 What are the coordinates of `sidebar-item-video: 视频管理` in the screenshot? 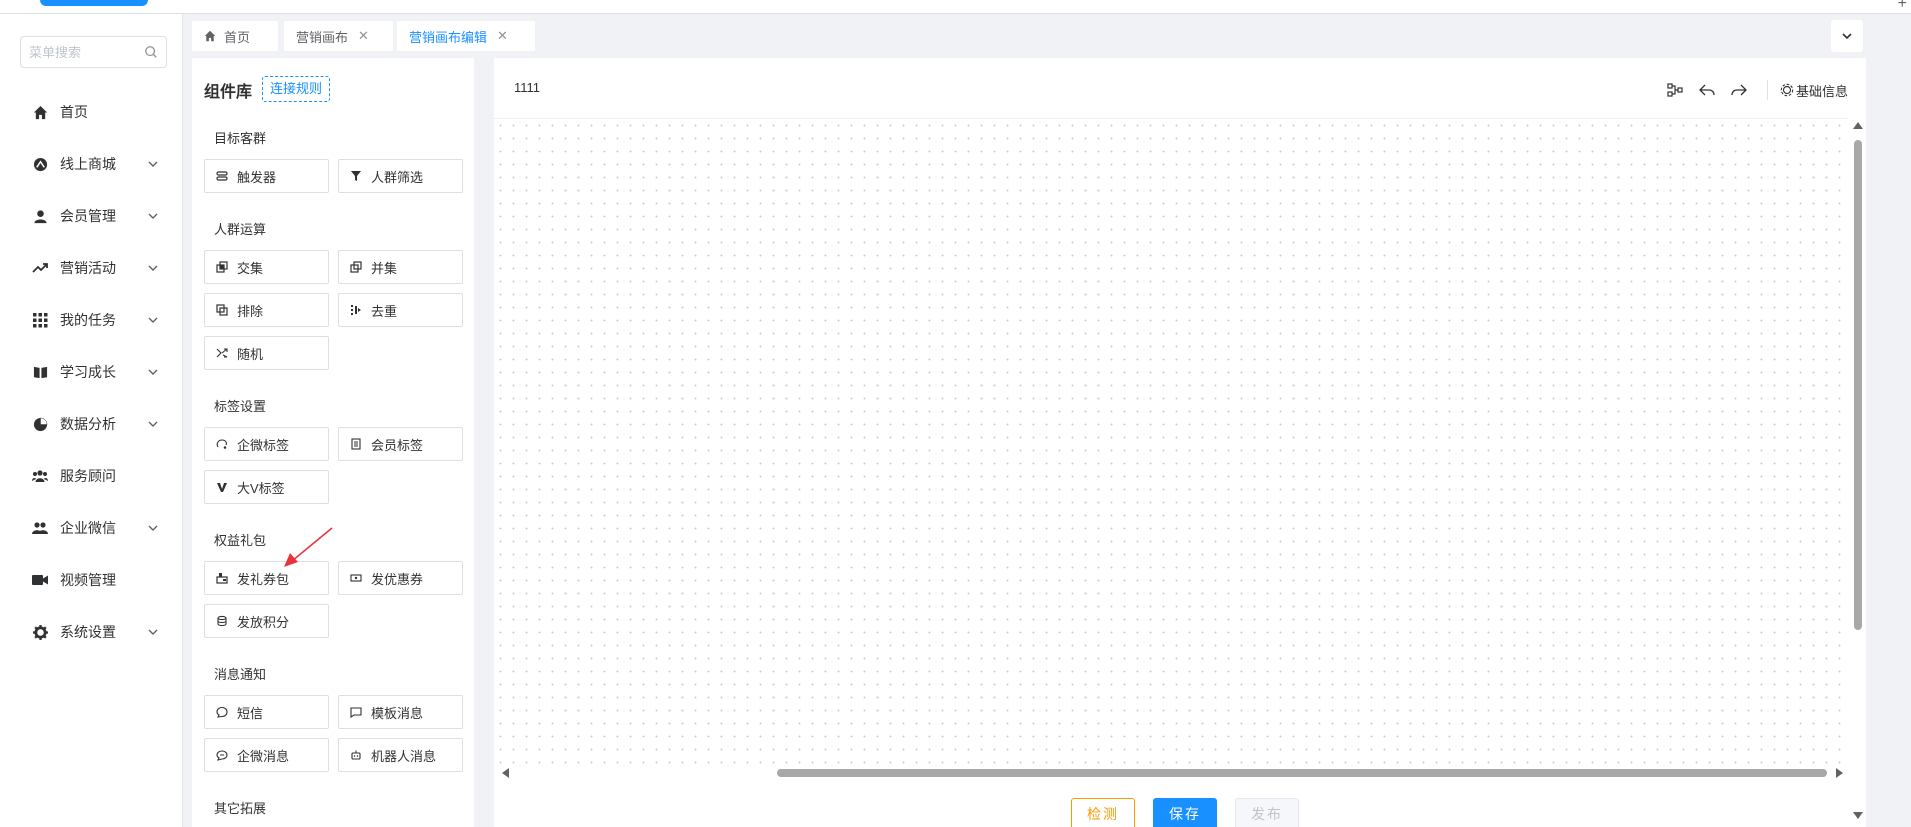 It's located at (91, 580).